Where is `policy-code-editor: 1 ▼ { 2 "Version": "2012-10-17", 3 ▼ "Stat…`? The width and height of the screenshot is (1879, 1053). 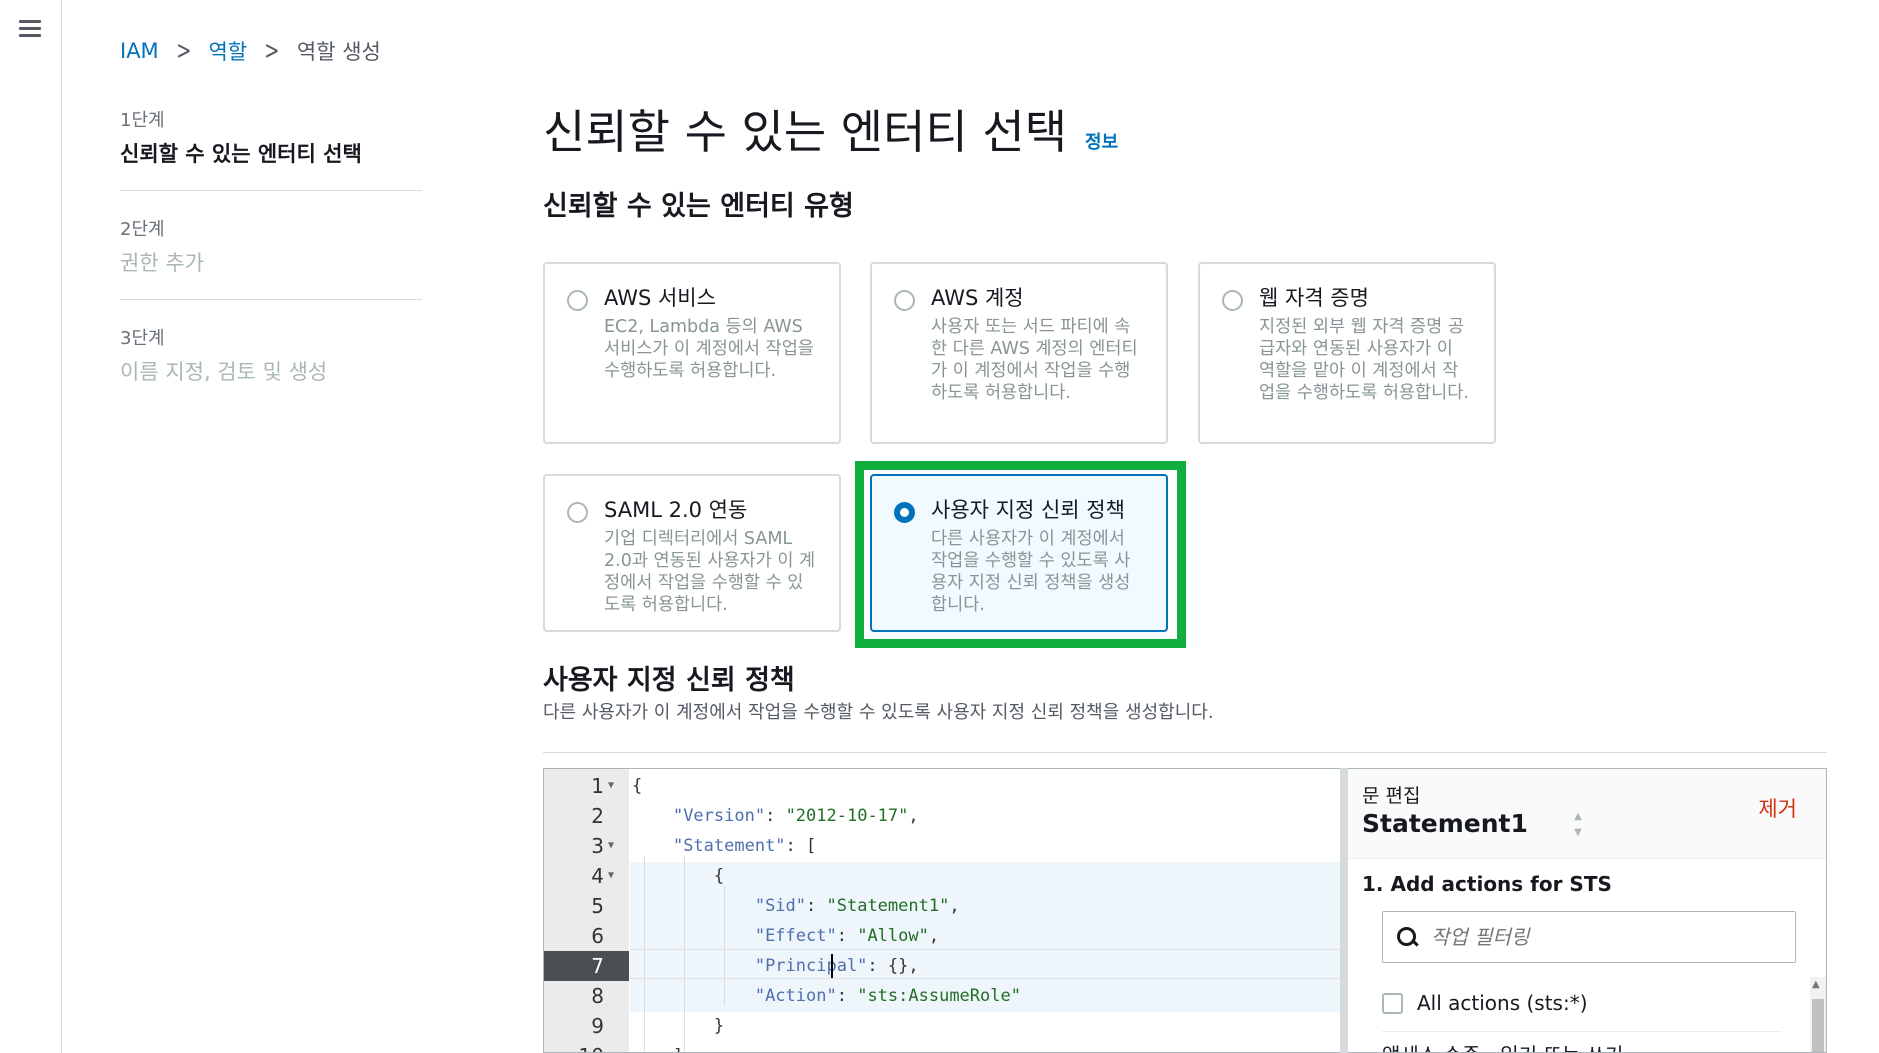
policy-code-editor: 1 ▼ { 2 "Version": "2012-10-17", 3 ▼ "Stat… is located at coordinates (941, 910).